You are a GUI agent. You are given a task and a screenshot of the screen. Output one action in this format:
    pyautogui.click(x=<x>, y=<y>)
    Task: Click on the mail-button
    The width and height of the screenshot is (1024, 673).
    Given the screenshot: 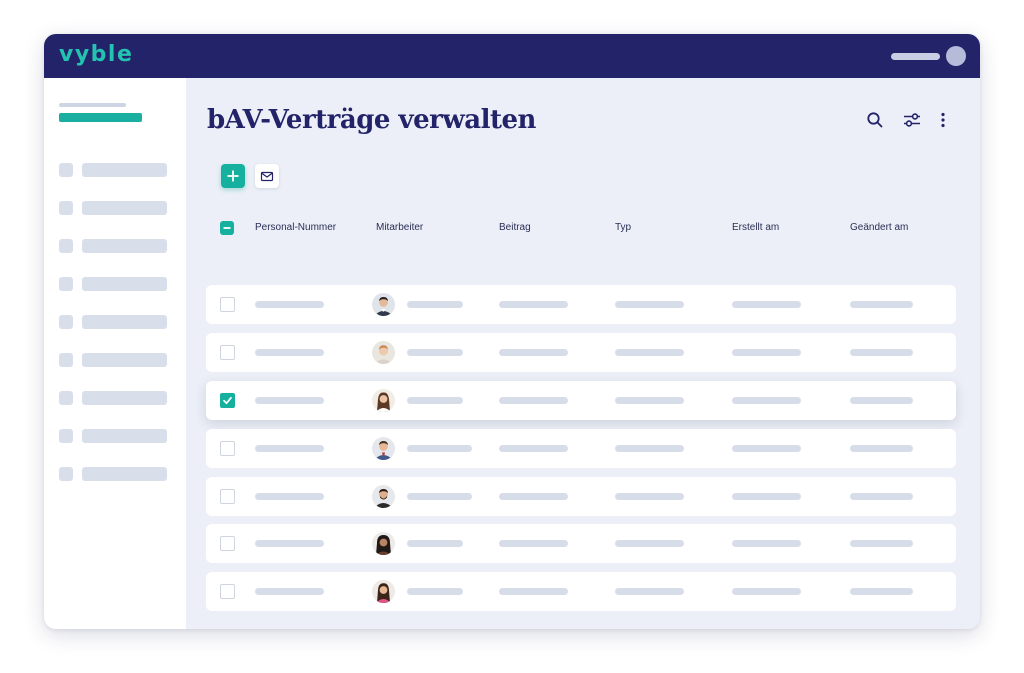 What is the action you would take?
    pyautogui.click(x=267, y=176)
    